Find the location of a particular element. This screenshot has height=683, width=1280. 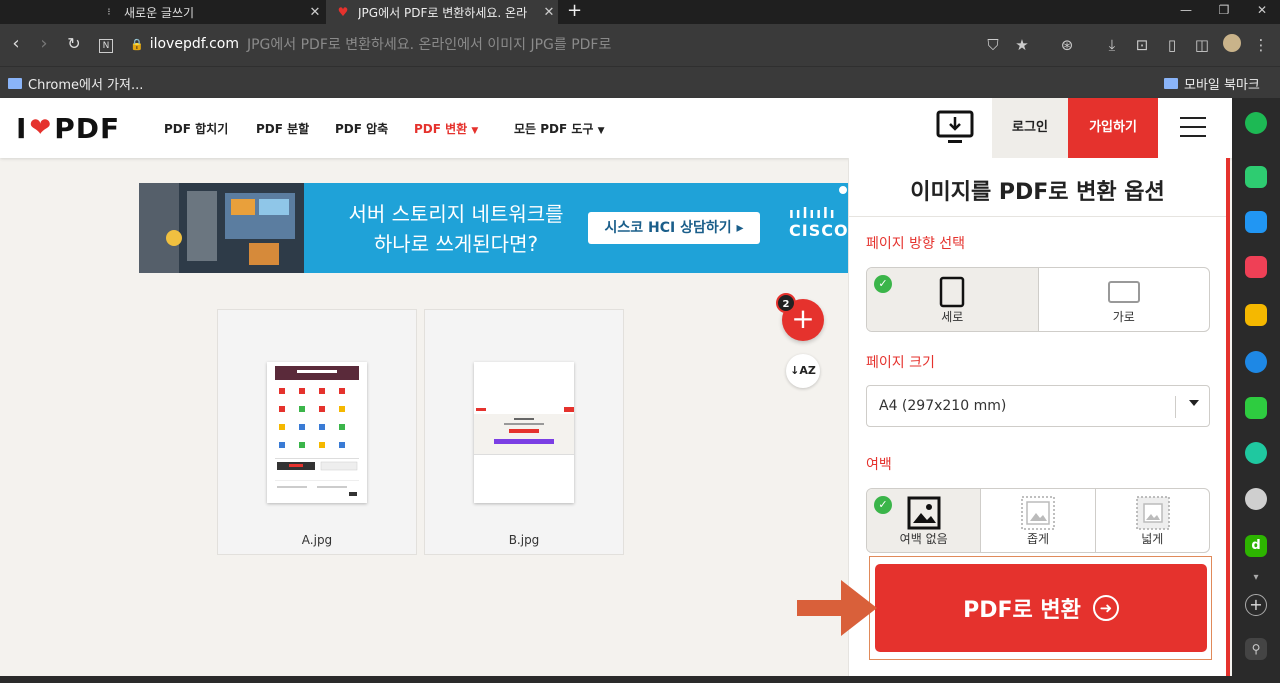

play-icon is located at coordinates (1256, 453).